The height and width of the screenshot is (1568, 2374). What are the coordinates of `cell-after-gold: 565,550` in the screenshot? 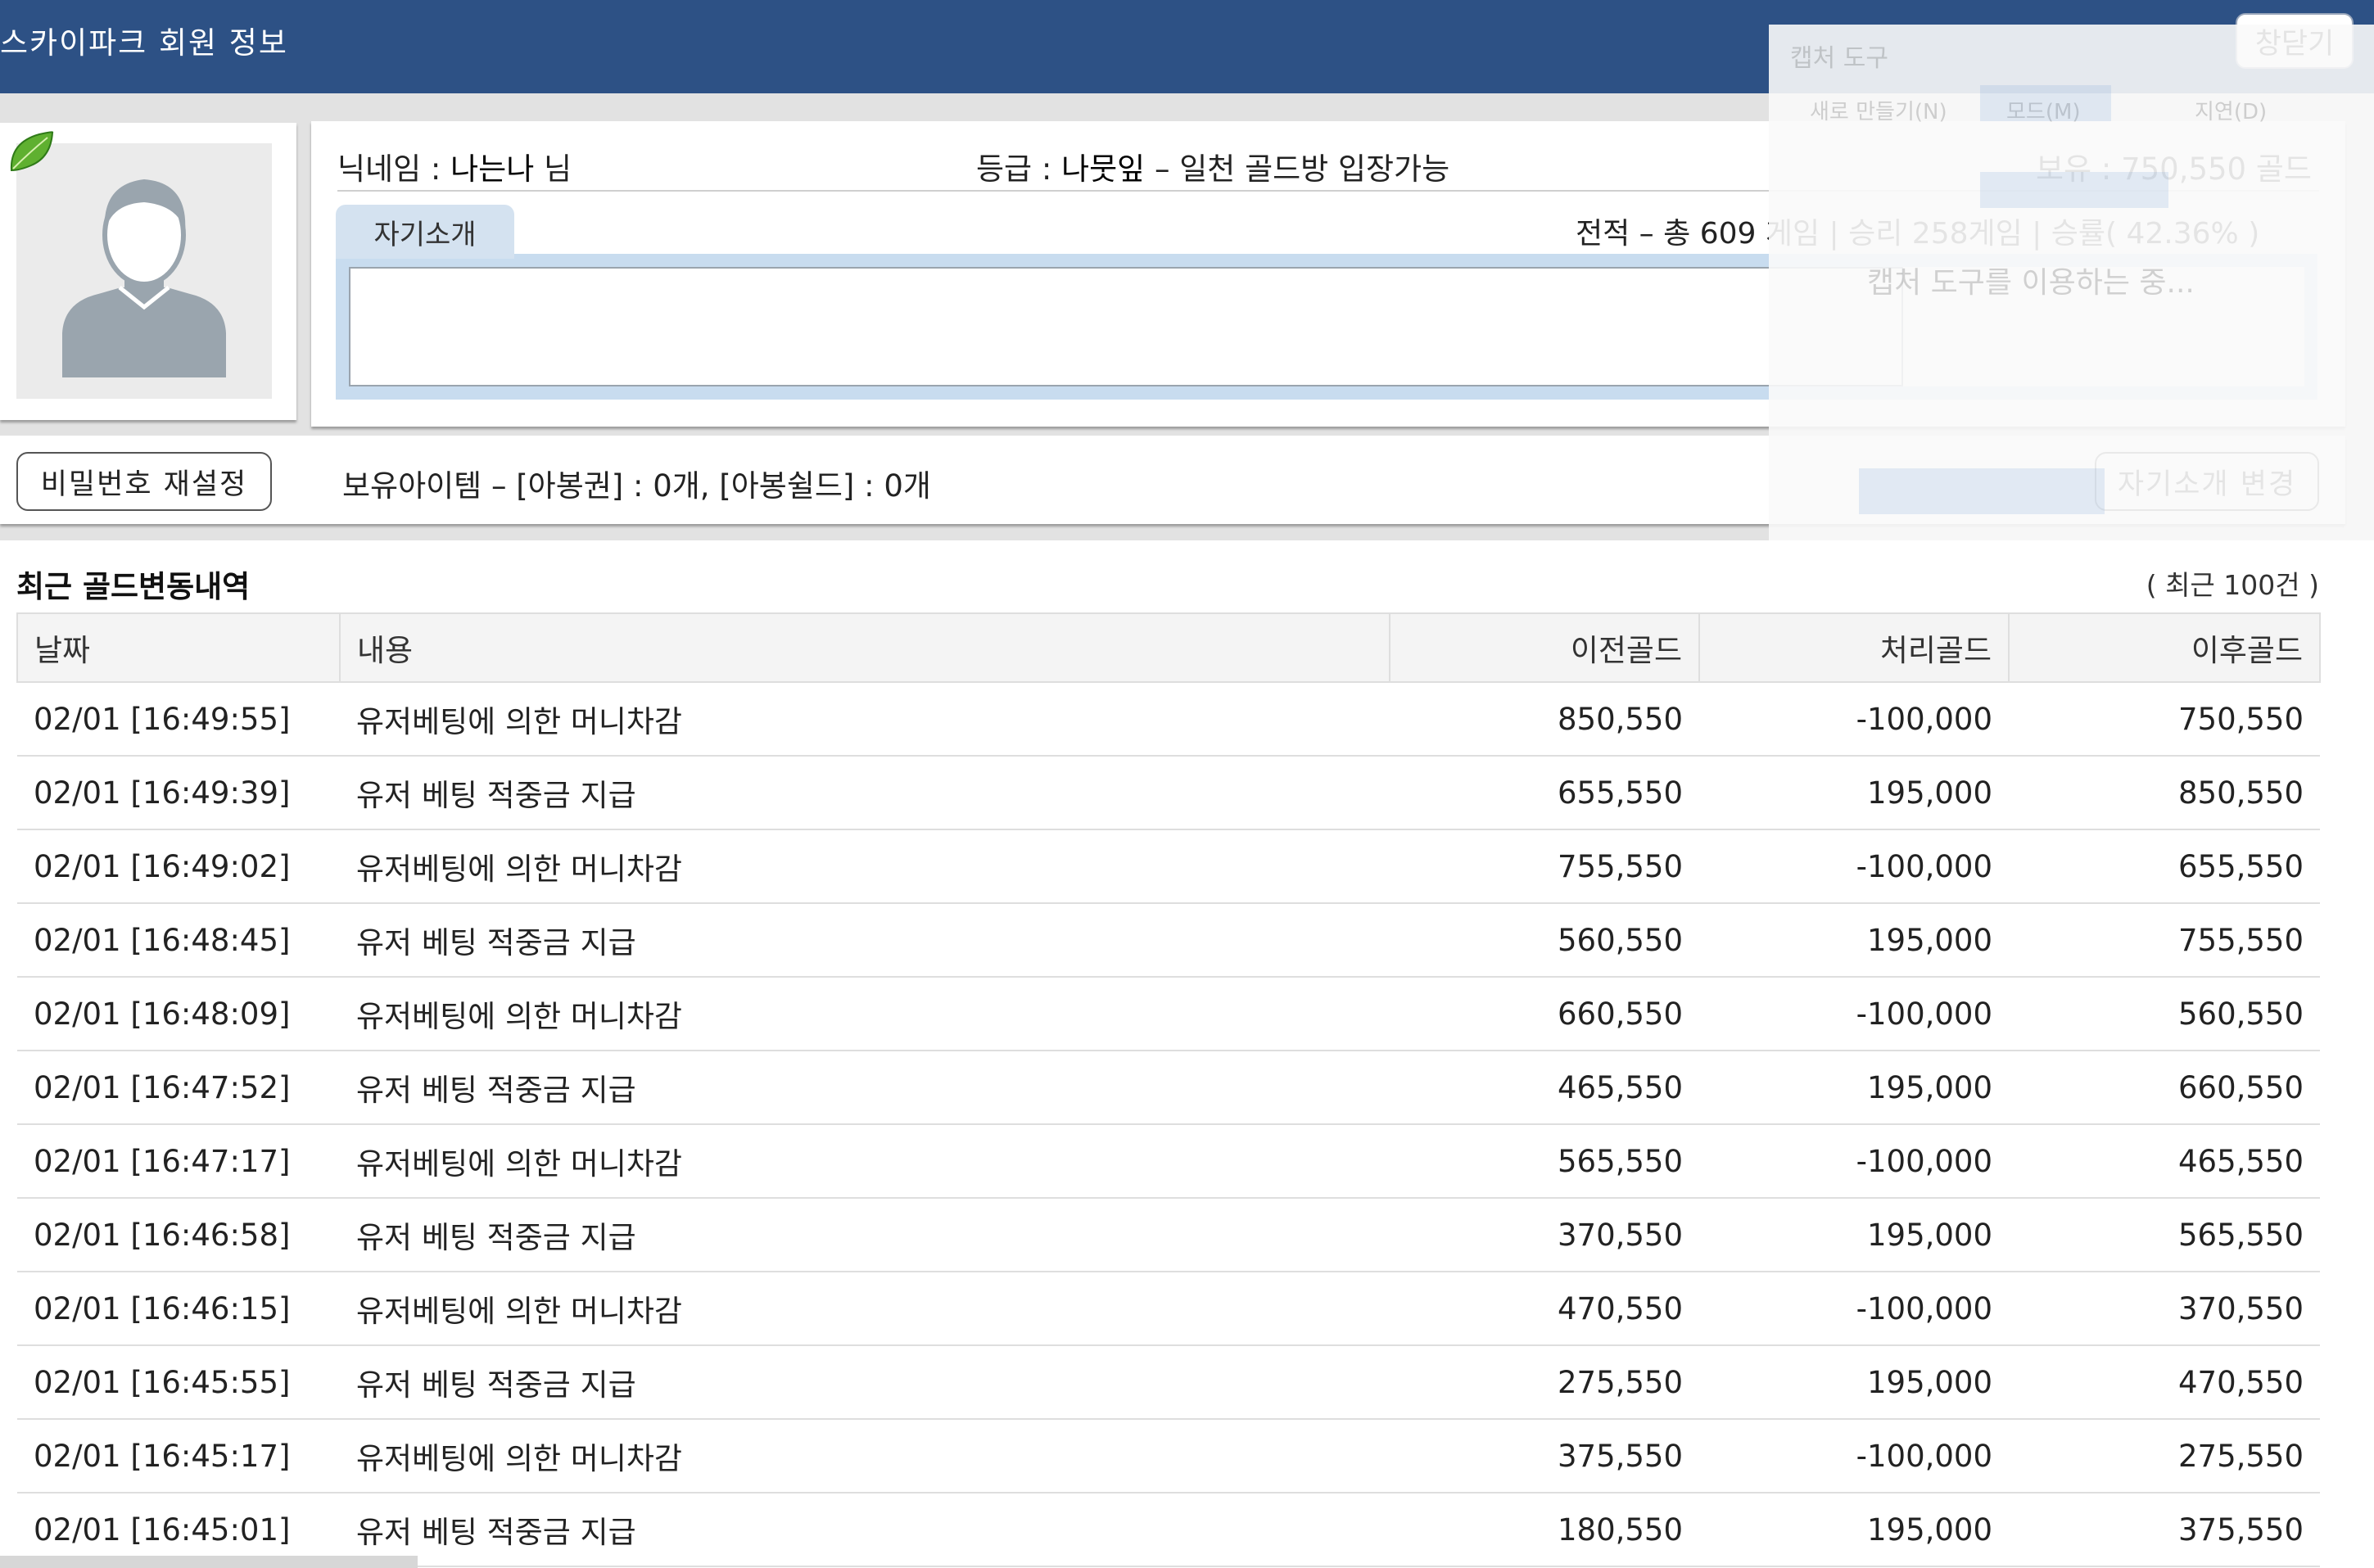 It's located at (2164, 1235).